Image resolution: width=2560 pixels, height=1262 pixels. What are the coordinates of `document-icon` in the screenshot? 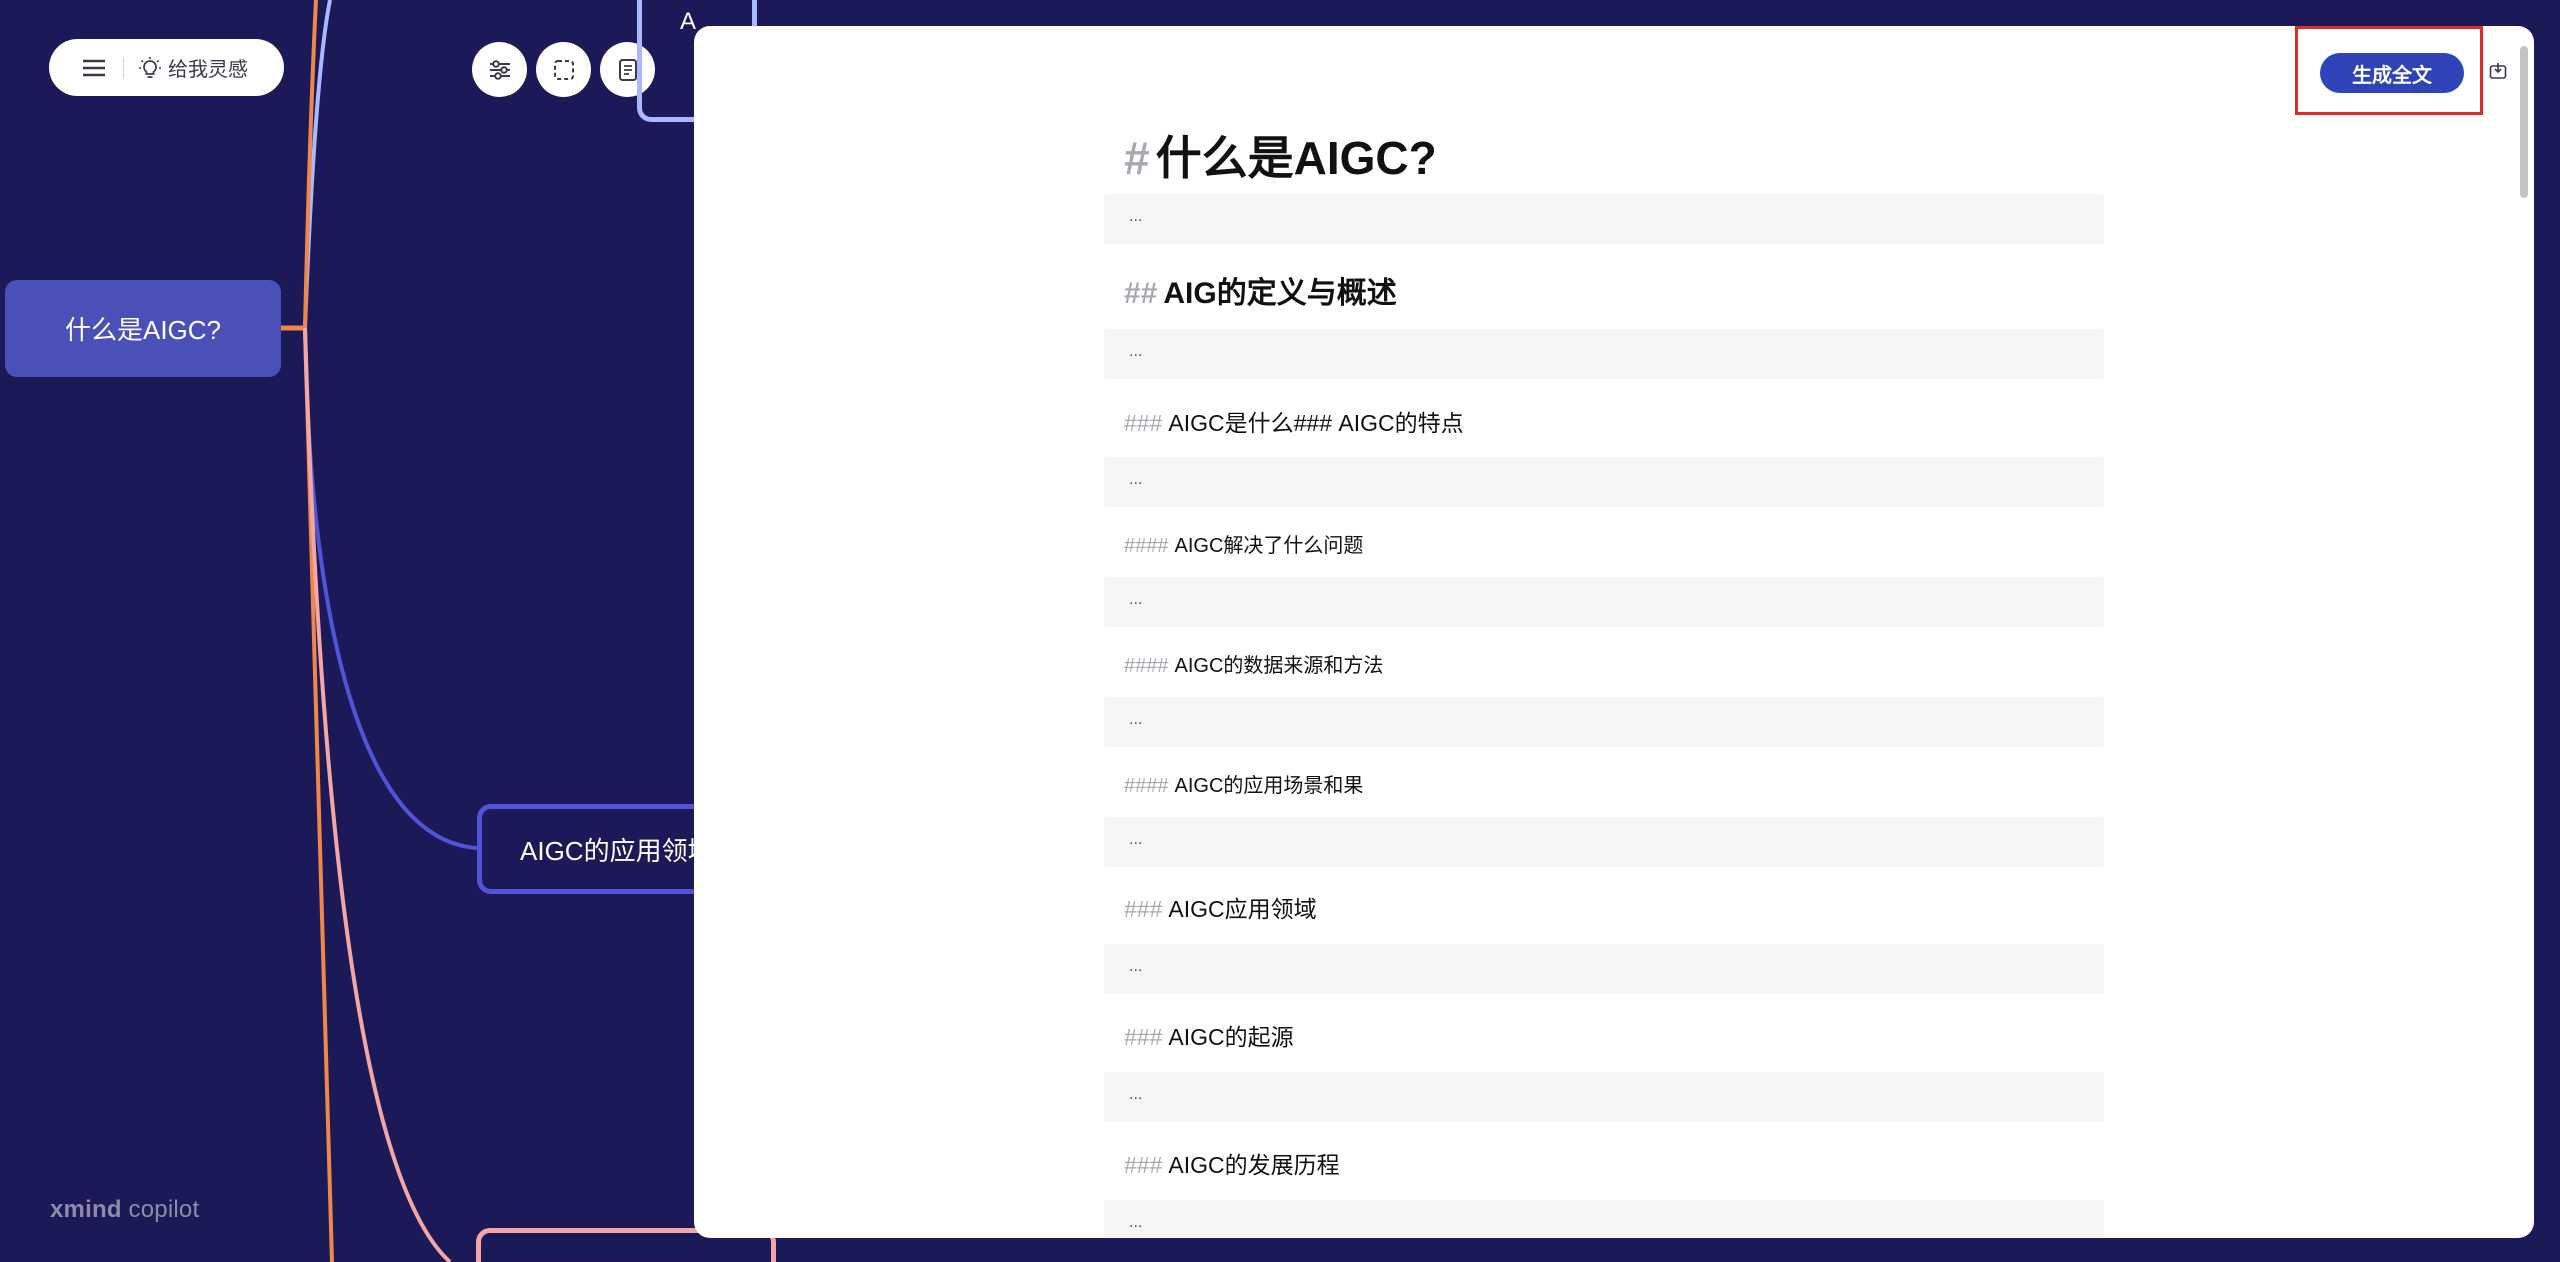 It's located at (627, 69).